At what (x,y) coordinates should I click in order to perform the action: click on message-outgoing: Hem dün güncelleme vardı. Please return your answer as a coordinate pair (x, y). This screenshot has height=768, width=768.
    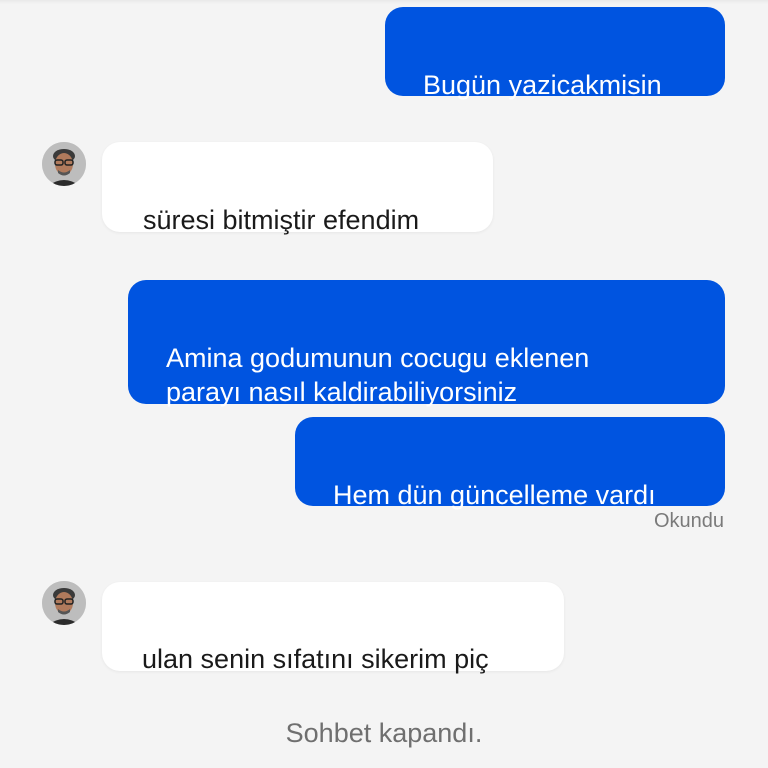
    Looking at the image, I should click on (510, 463).